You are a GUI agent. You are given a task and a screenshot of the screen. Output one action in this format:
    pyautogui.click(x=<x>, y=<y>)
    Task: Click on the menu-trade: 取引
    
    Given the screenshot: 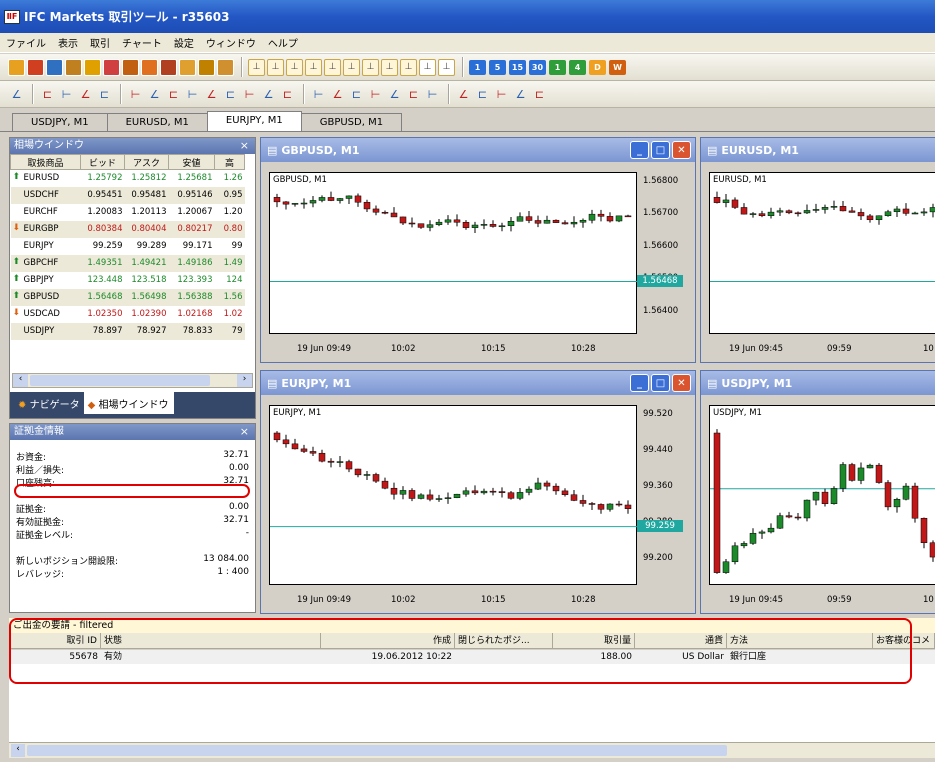 What is the action you would take?
    pyautogui.click(x=100, y=42)
    